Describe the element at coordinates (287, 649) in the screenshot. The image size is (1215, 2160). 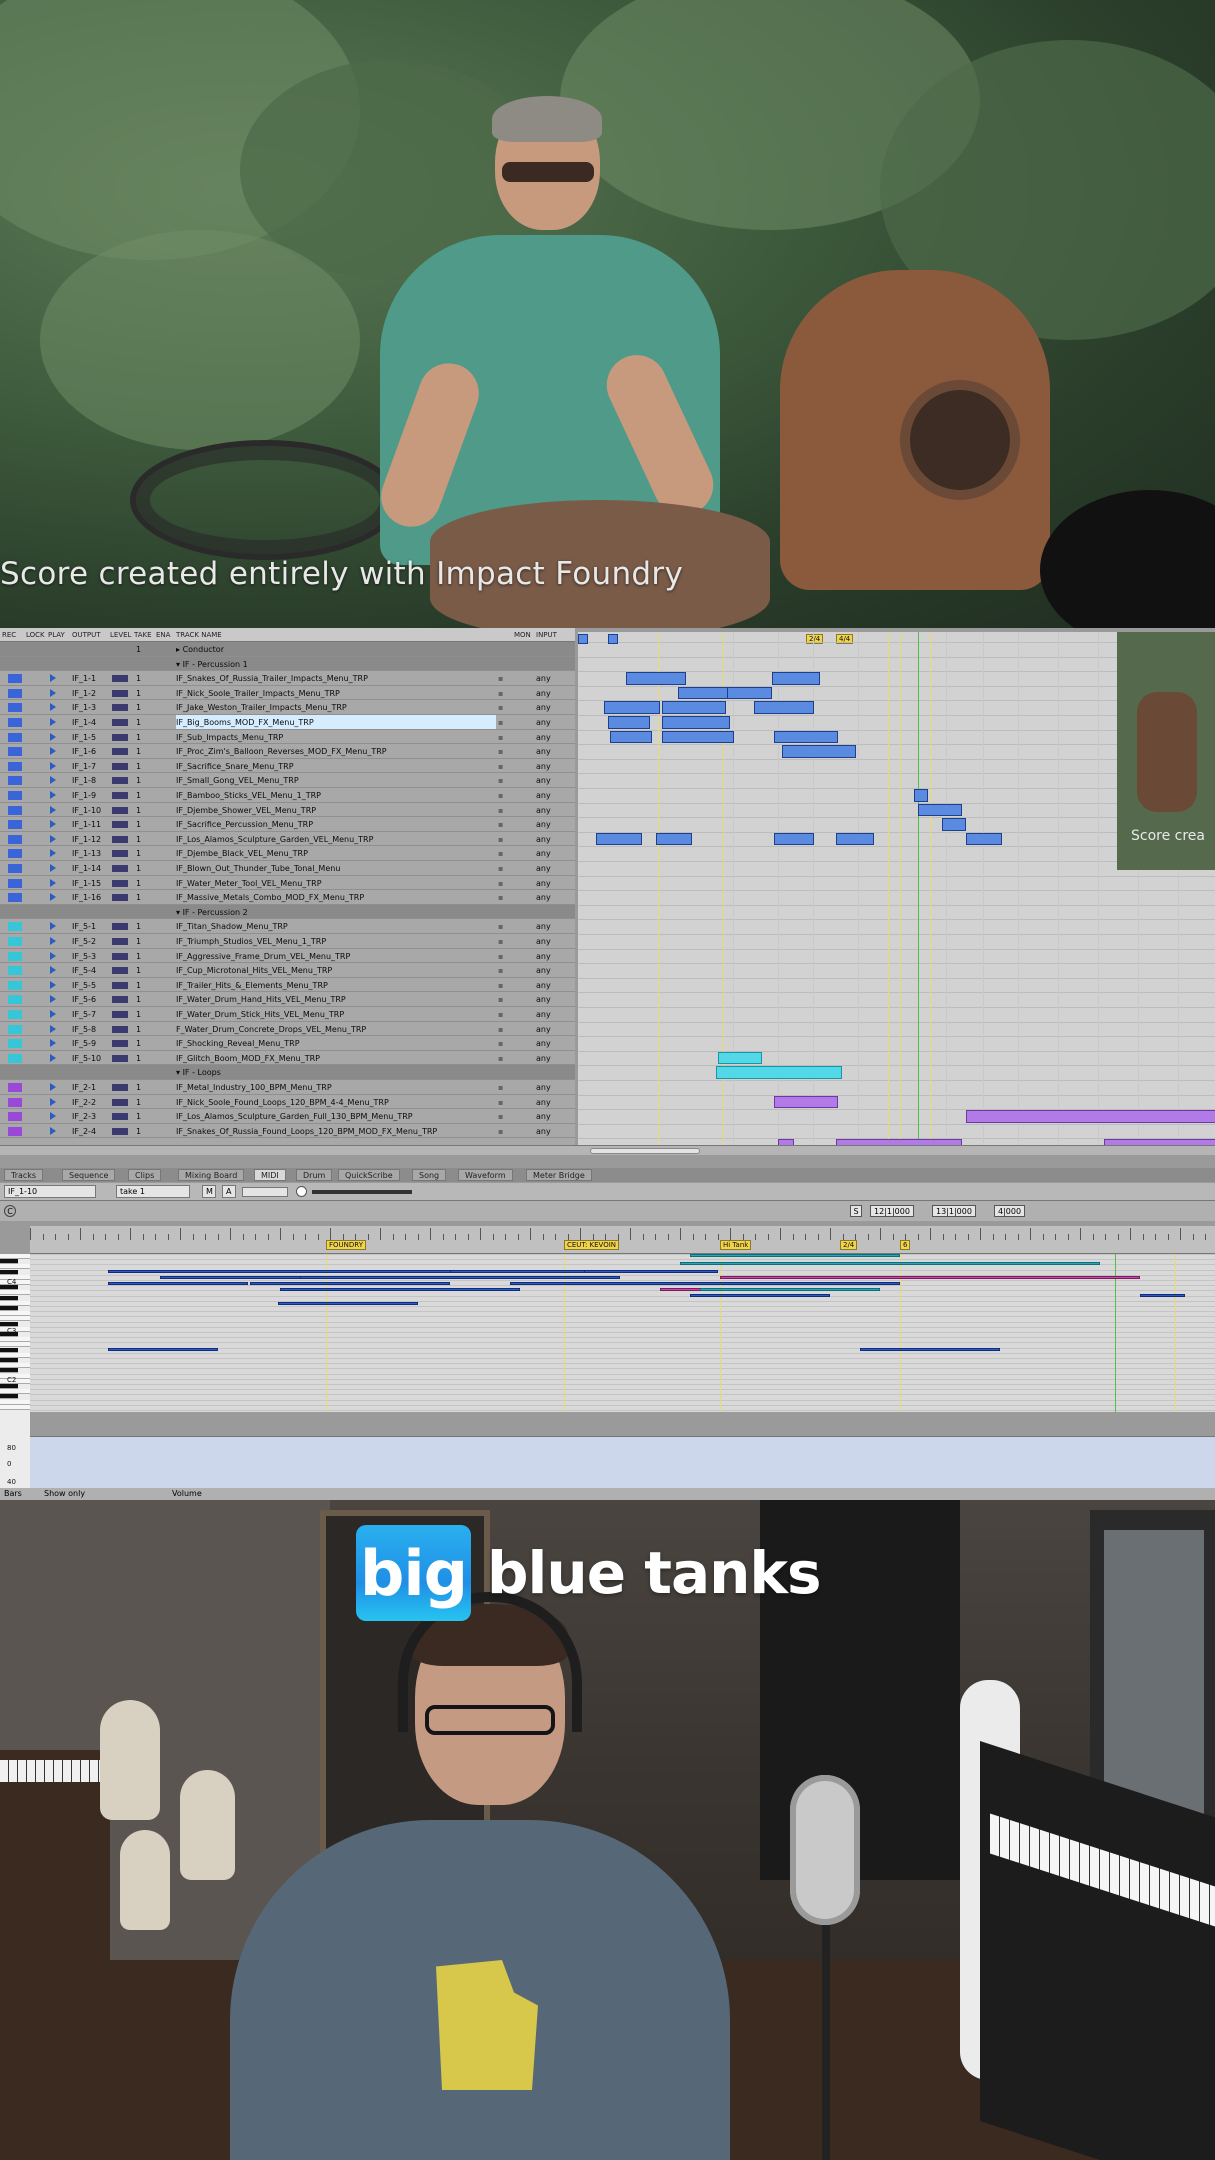
I see `conductor-row: 1 ▸ Conductor` at that location.